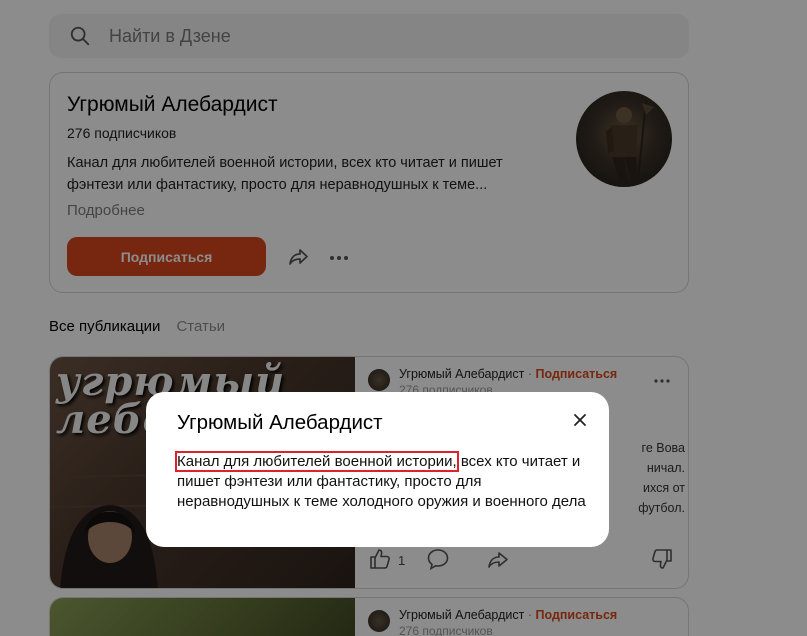 Image resolution: width=807 pixels, height=636 pixels. What do you see at coordinates (280, 422) in the screenshot?
I see `modal-title: Угрюмый Алебардист` at bounding box center [280, 422].